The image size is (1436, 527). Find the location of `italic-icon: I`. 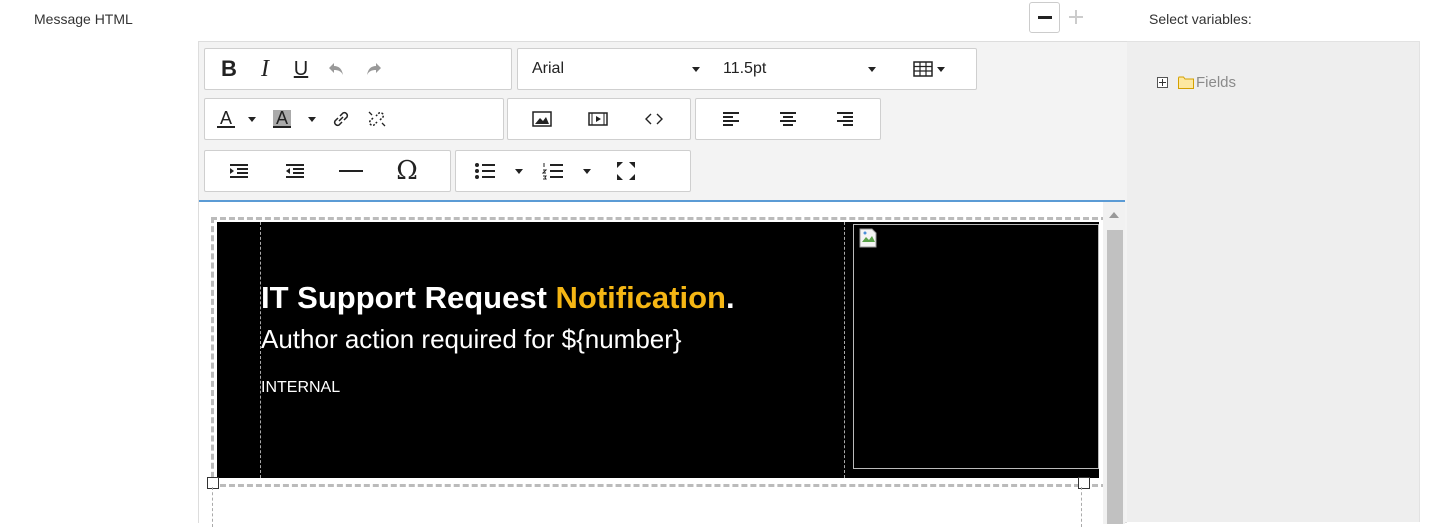

italic-icon: I is located at coordinates (265, 68).